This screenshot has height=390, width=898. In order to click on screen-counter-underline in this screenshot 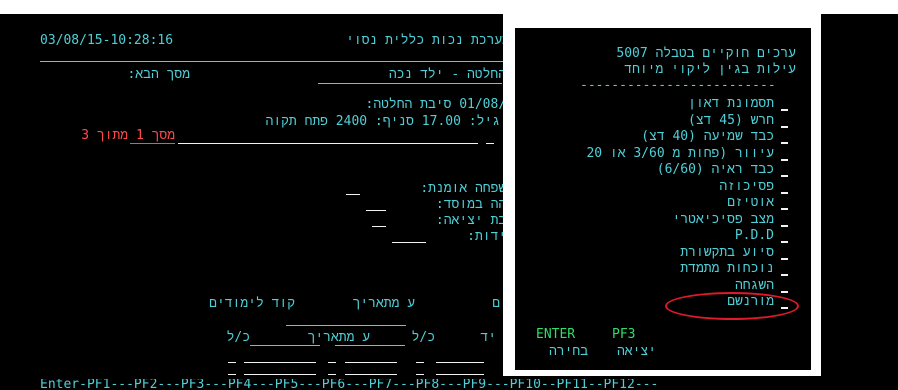, I will do `click(152, 143)`.